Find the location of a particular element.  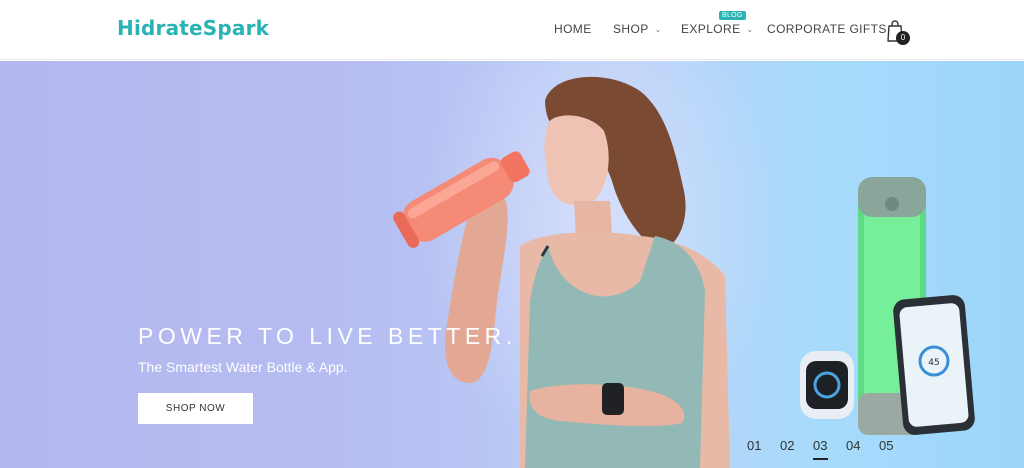

slide-02: 02 is located at coordinates (787, 445).